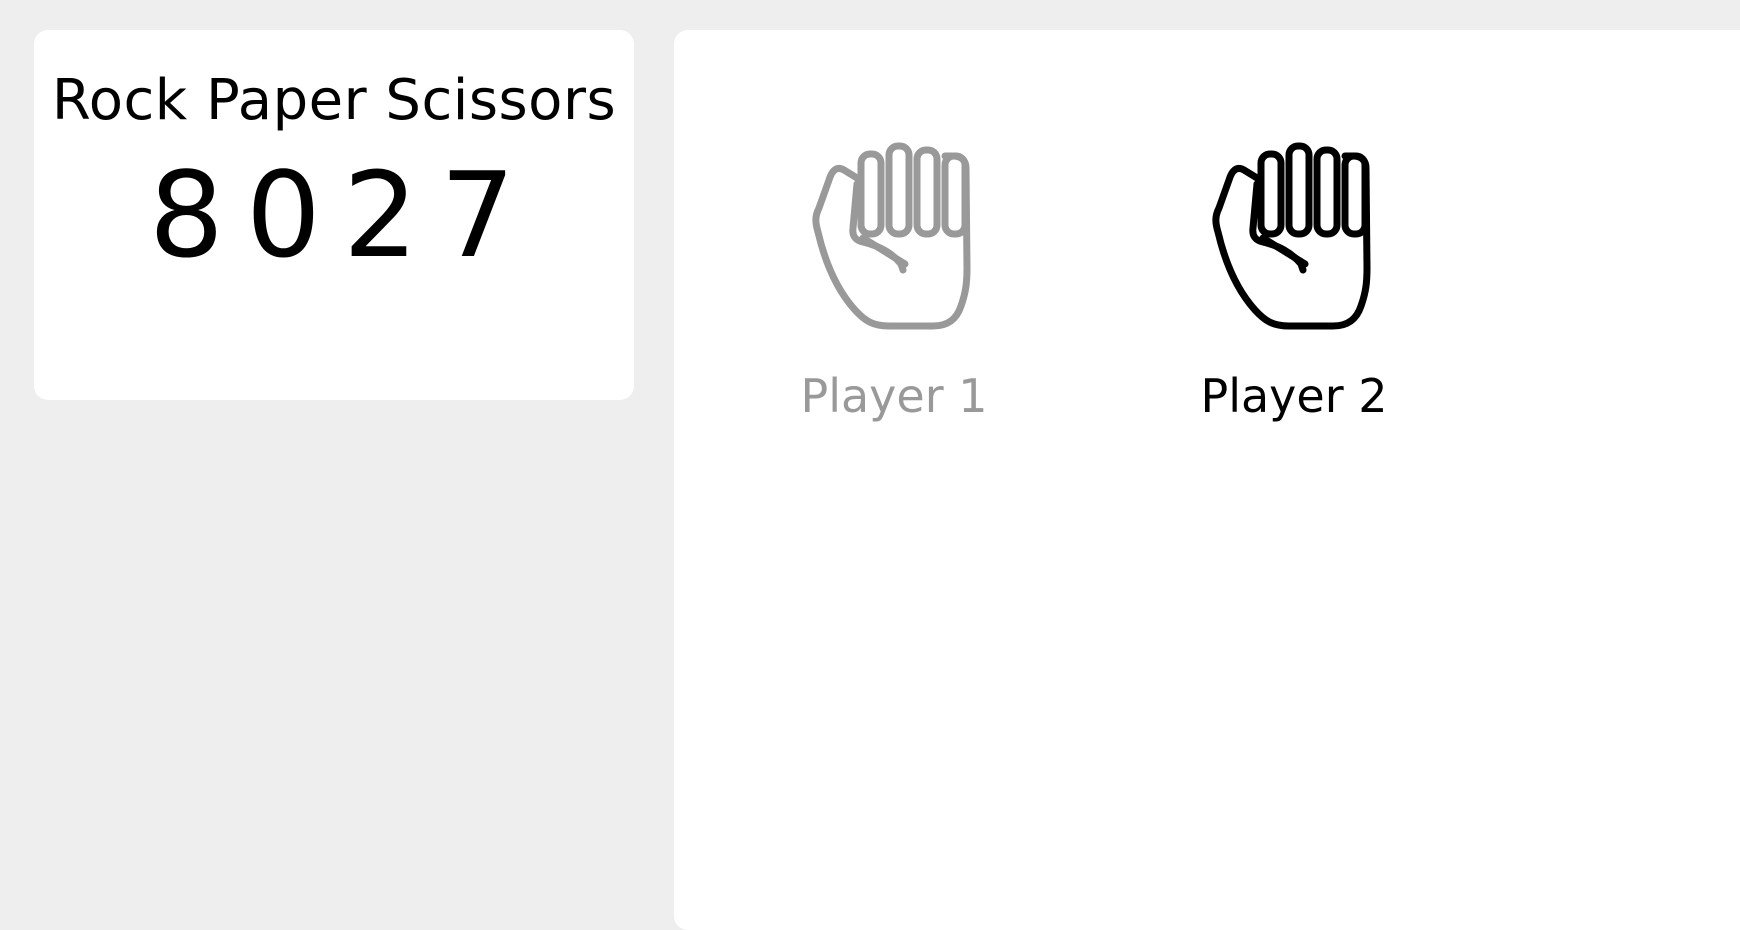 This screenshot has height=930, width=1740. What do you see at coordinates (1294, 396) in the screenshot?
I see `player-2-label: Player 2` at bounding box center [1294, 396].